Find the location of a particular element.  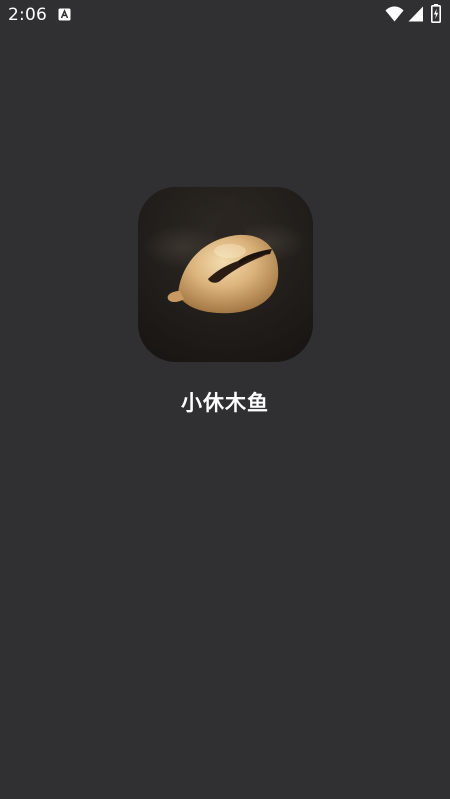

wooden-fish-app-icon is located at coordinates (225, 274).